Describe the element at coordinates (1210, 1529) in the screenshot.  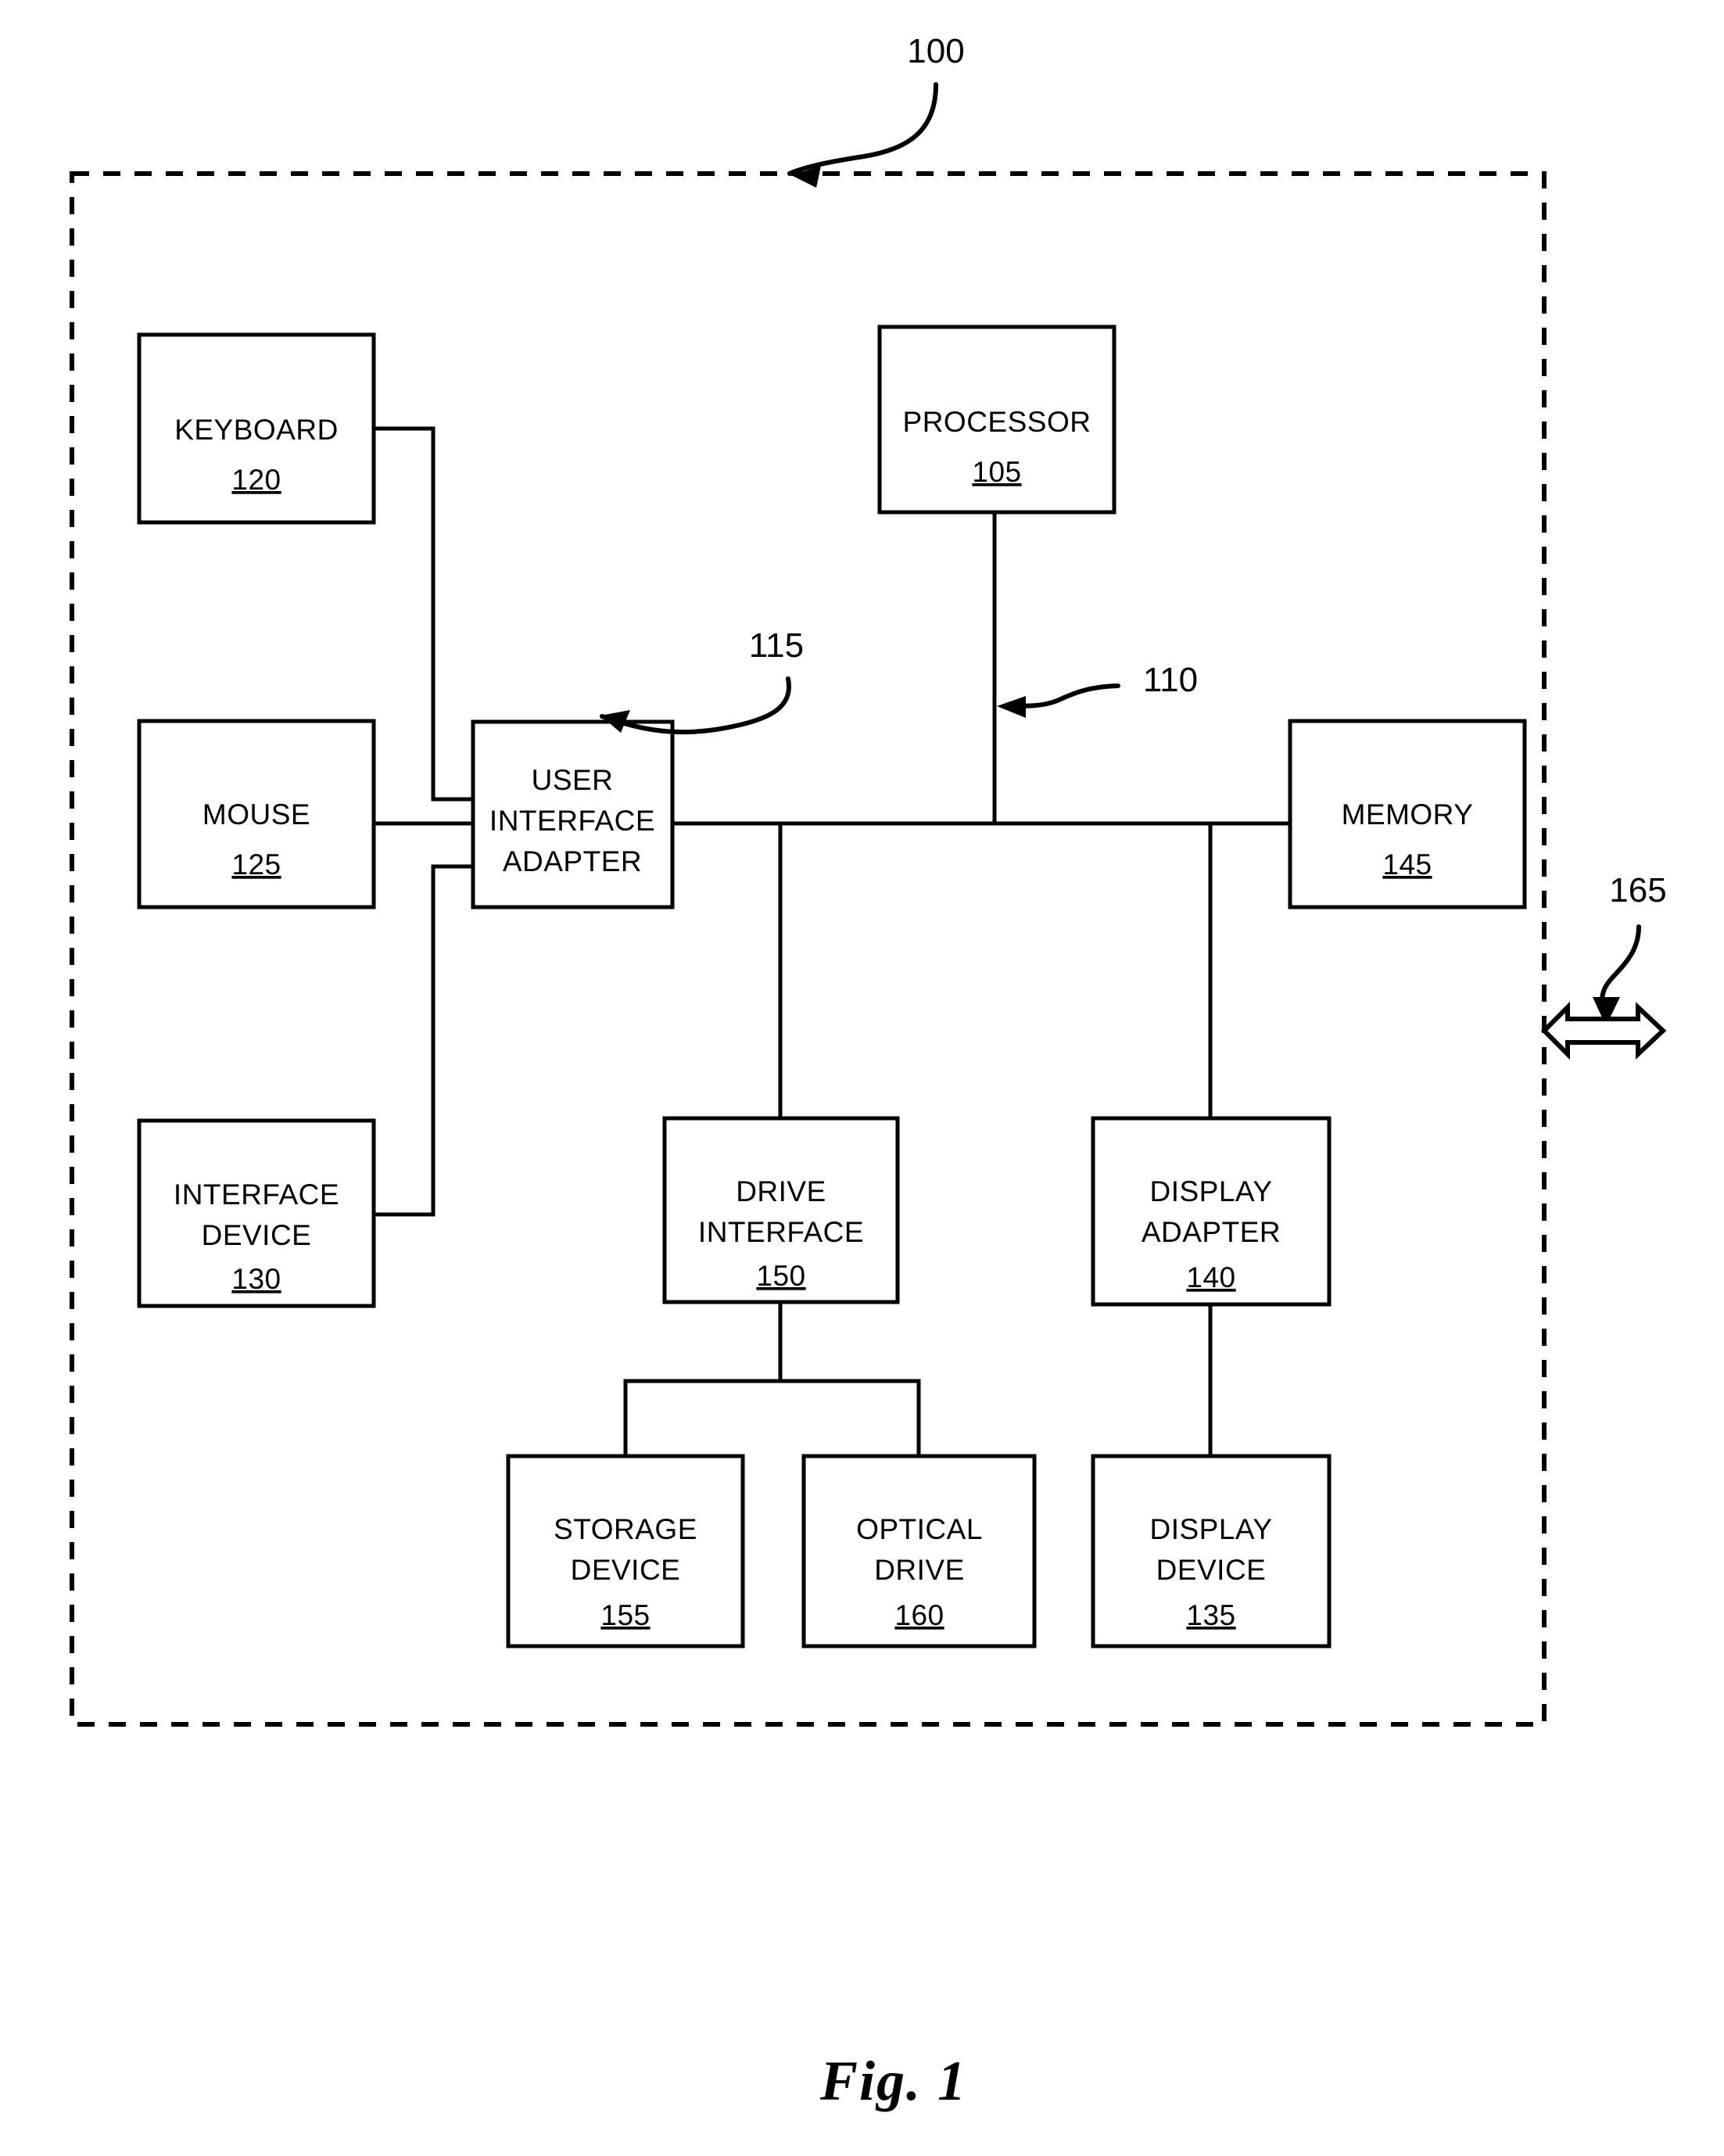
I see `label-display-device-line1: DISPLAY` at that location.